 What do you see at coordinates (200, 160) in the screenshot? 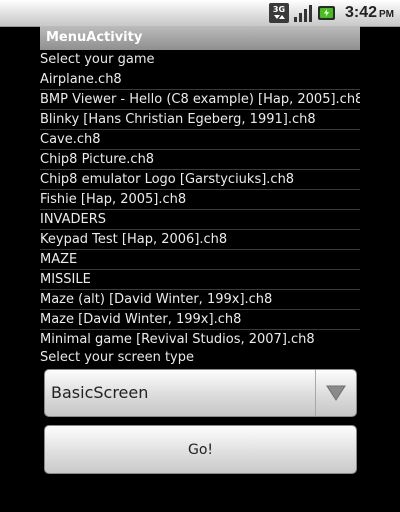
I see `game-list-item: Chip8 Picture.ch8` at bounding box center [200, 160].